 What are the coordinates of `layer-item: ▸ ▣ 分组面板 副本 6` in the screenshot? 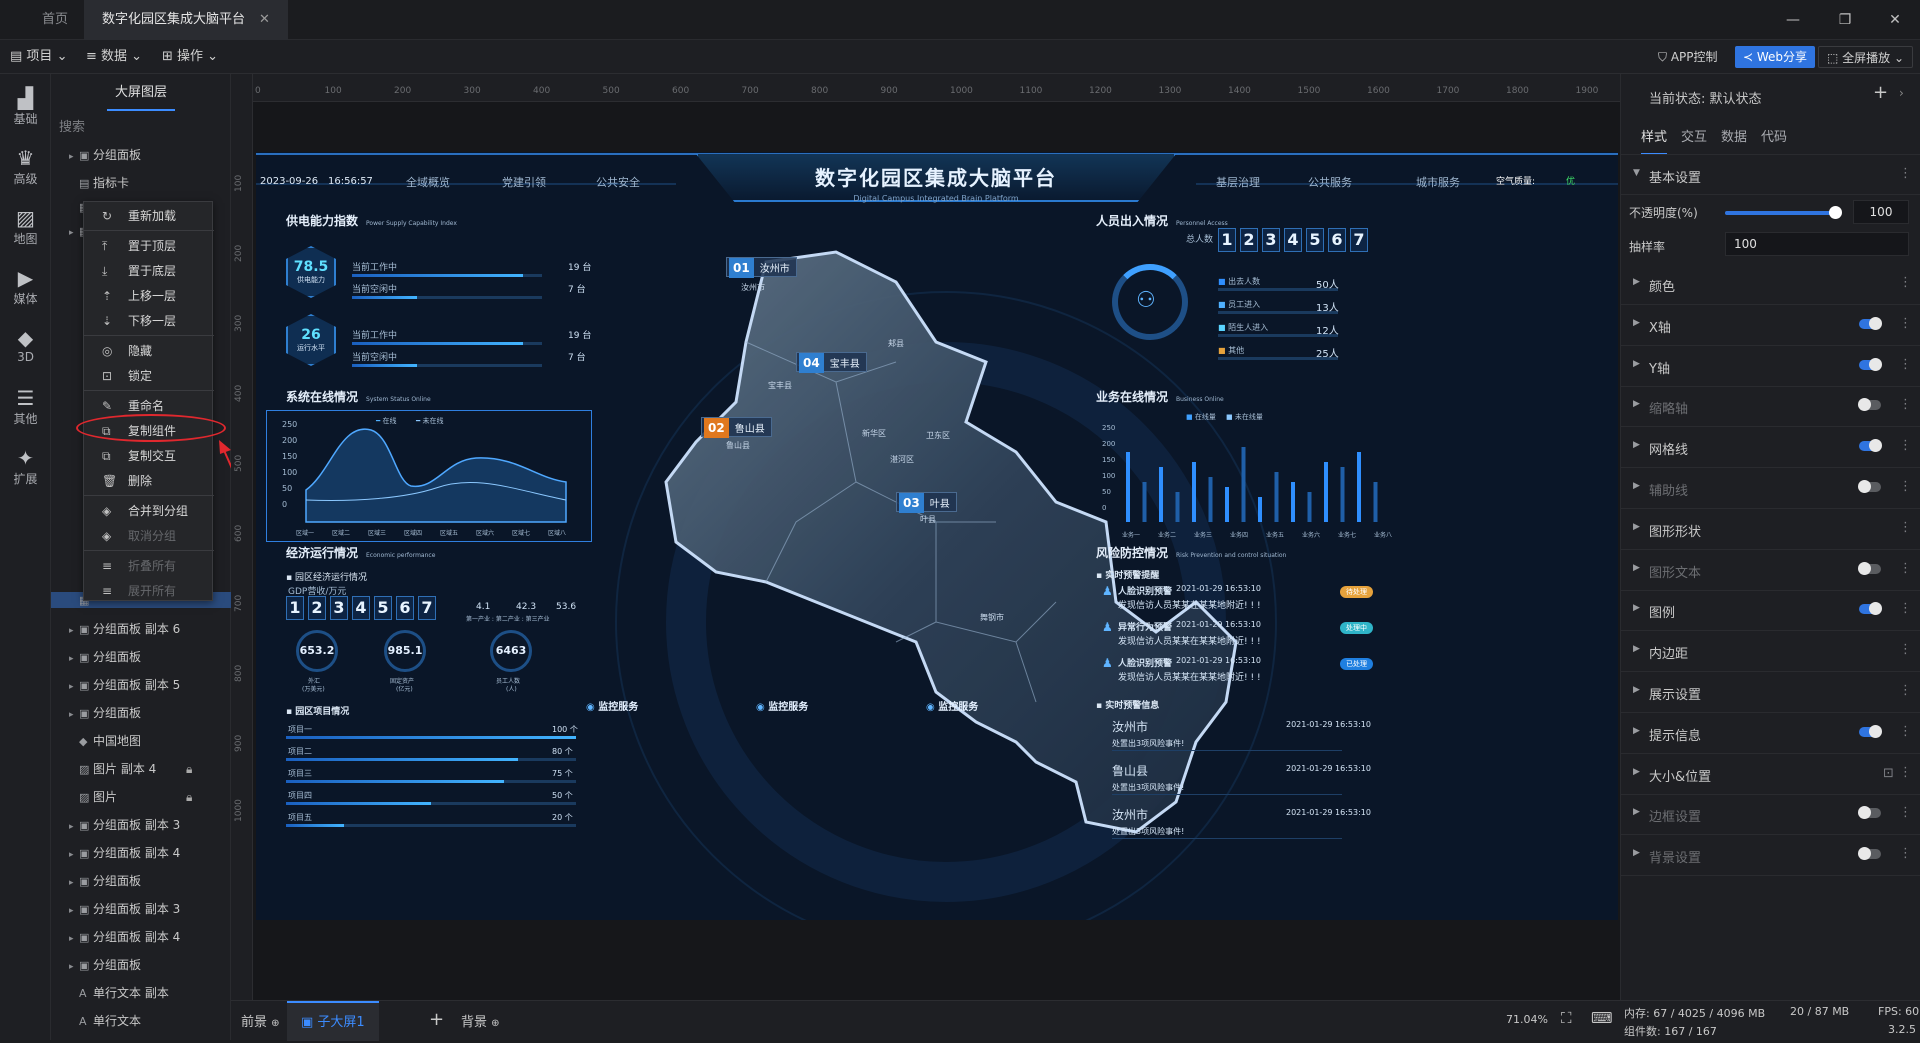 It's located at (141, 629).